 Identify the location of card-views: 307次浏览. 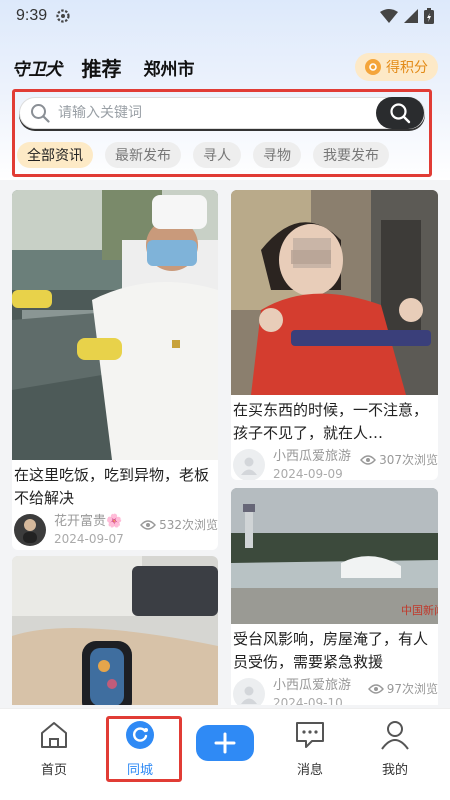
(399, 459).